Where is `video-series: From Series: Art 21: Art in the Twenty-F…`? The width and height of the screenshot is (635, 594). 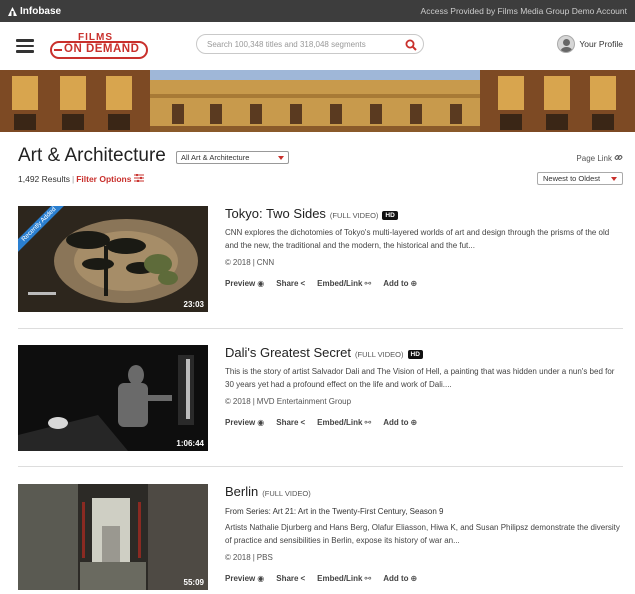 video-series: From Series: Art 21: Art in the Twenty-F… is located at coordinates (424, 511).